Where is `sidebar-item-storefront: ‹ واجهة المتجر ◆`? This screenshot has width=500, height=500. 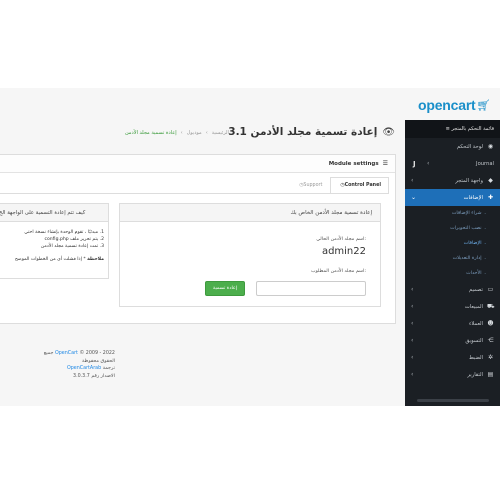
sidebar-item-storefront: ‹ واجهة المتجر ◆ is located at coordinates (452, 180).